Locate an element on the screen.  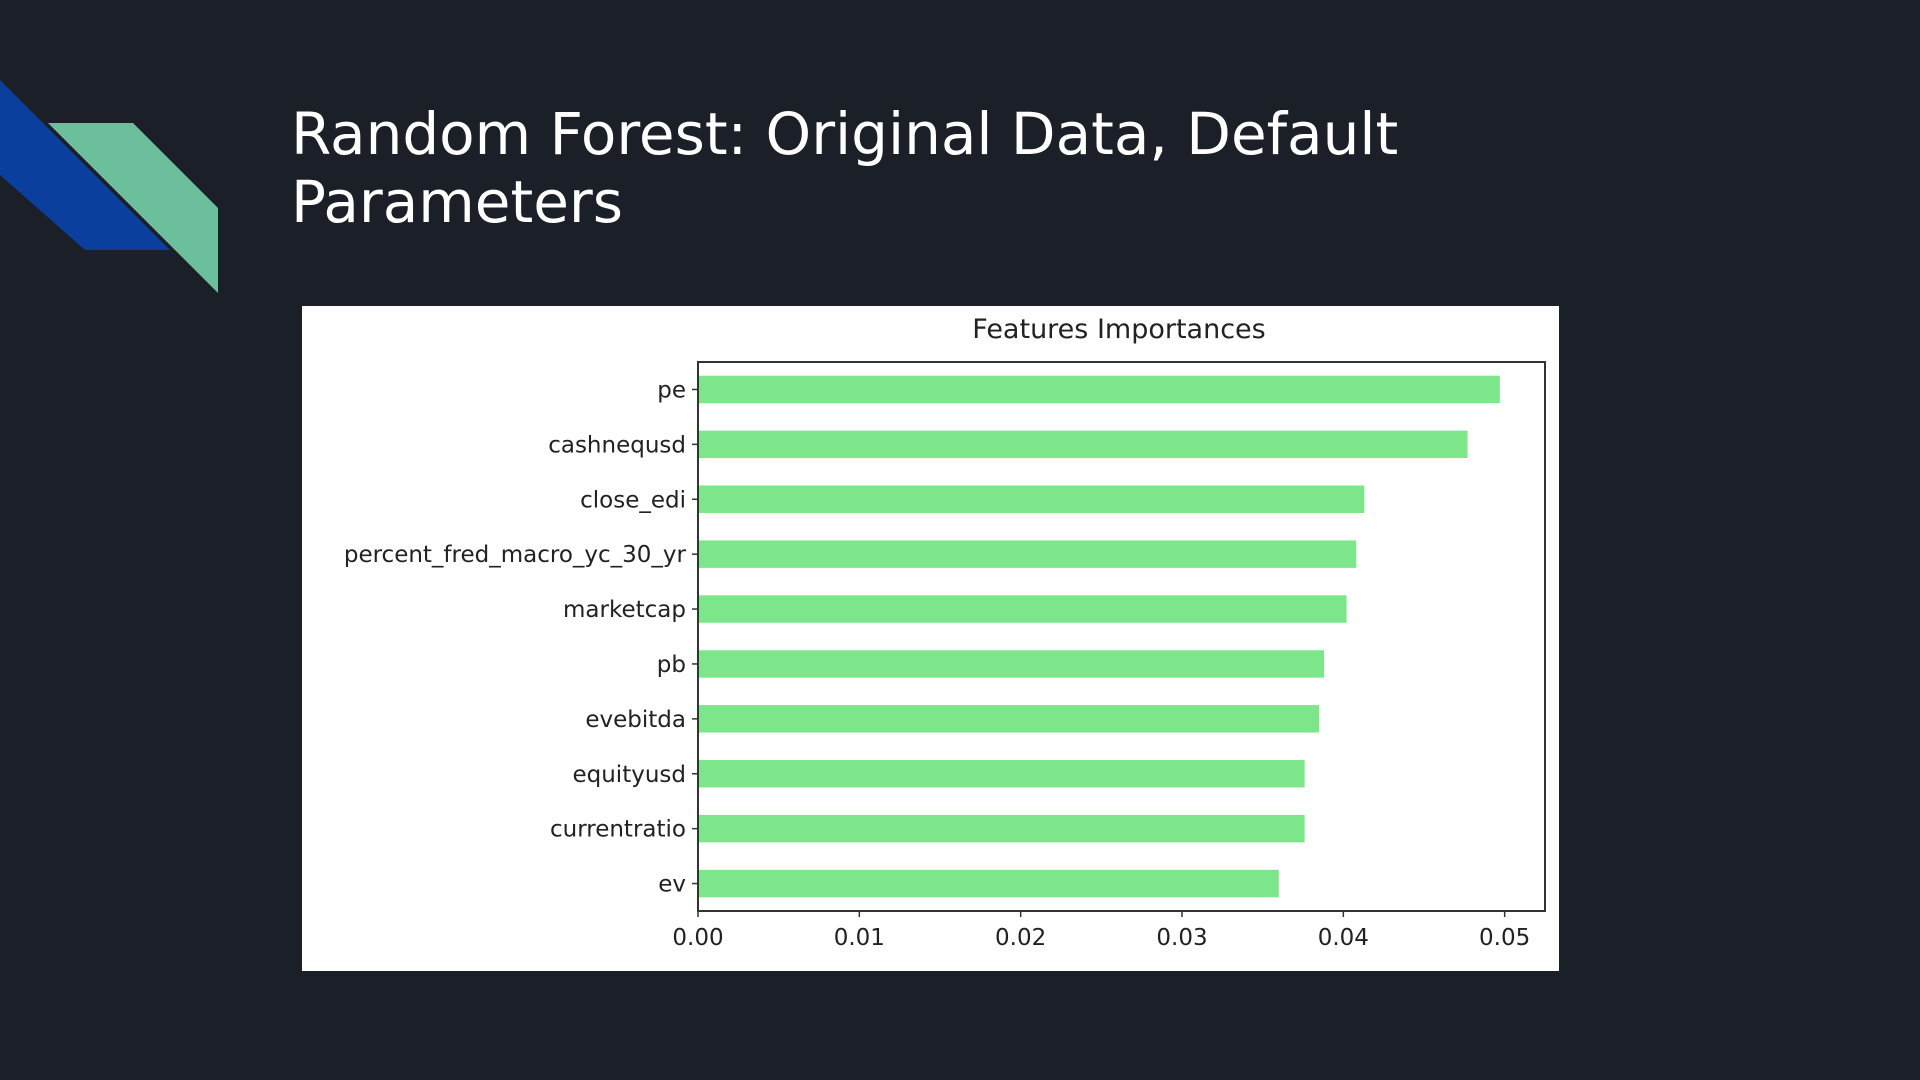
bar-cashnequsd is located at coordinates (1083, 444).